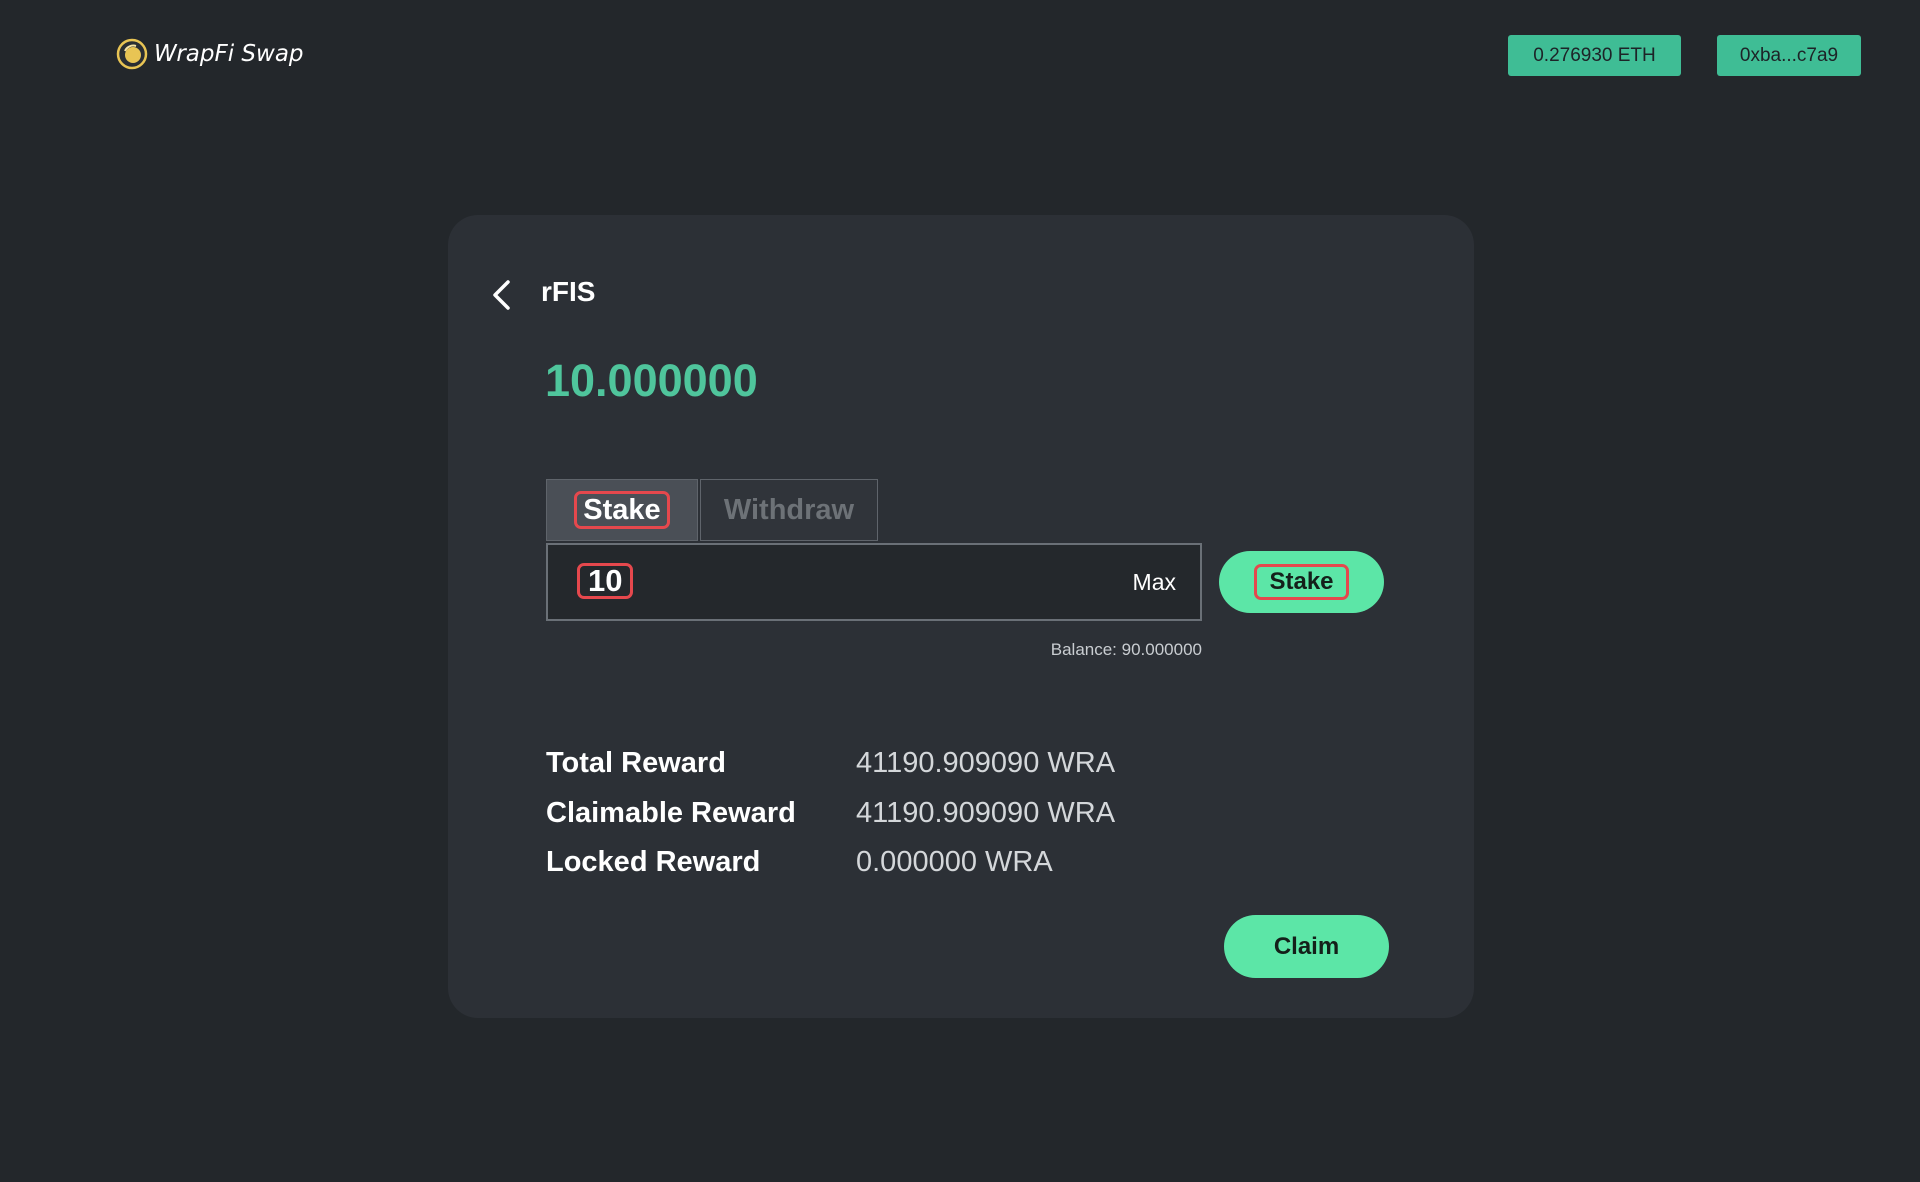  What do you see at coordinates (874, 582) in the screenshot?
I see `amount-input: 10 Max` at bounding box center [874, 582].